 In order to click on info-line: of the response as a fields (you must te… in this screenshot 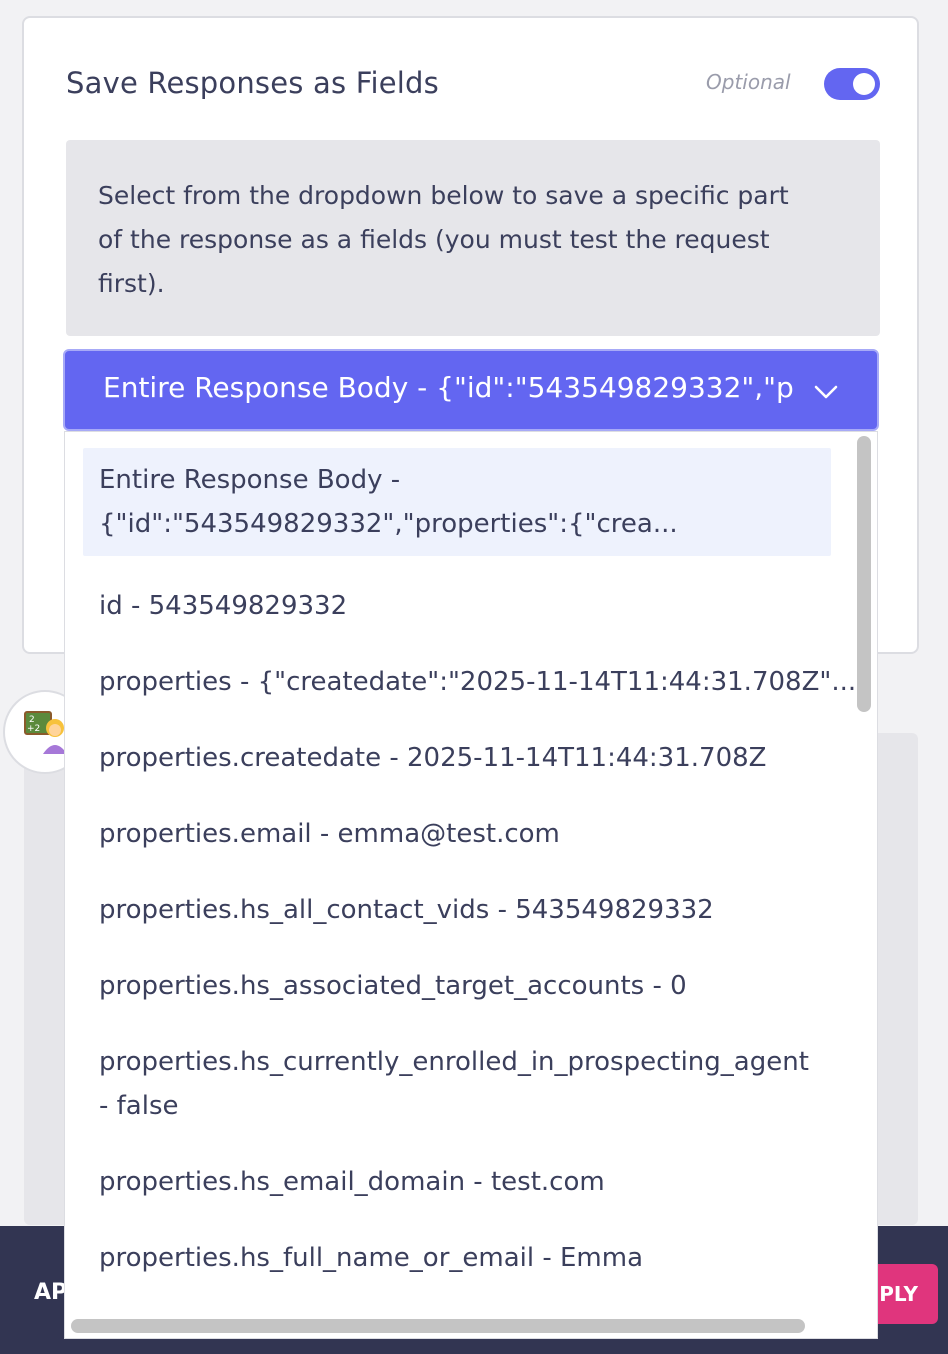, I will do `click(434, 239)`.